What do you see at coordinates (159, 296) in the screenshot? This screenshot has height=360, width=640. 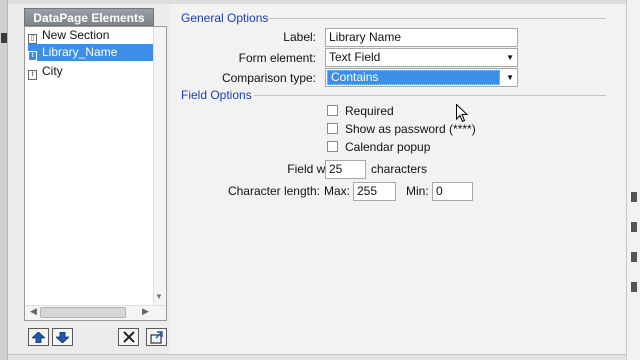 I see `scroll-down-arrow-icon: ▼` at bounding box center [159, 296].